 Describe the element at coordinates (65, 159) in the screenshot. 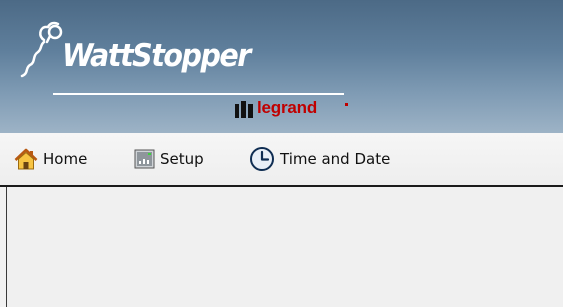

I see `nav-home-label: Home` at that location.